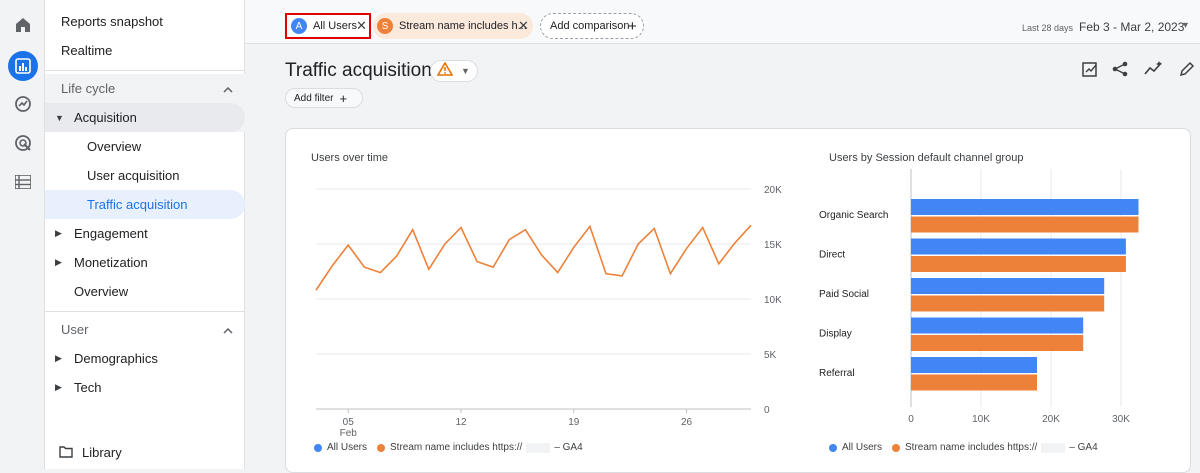  What do you see at coordinates (23, 182) in the screenshot?
I see `configure-icon` at bounding box center [23, 182].